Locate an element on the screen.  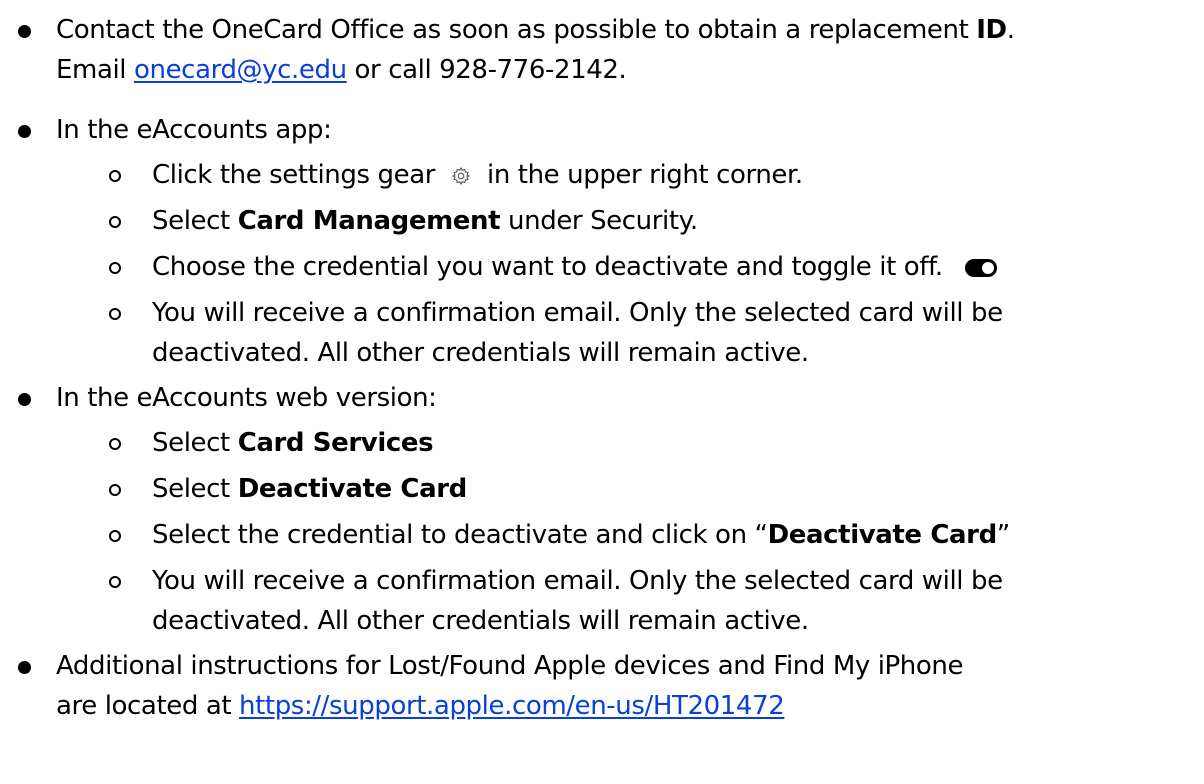
item-1-period: . is located at coordinates (1010, 30).